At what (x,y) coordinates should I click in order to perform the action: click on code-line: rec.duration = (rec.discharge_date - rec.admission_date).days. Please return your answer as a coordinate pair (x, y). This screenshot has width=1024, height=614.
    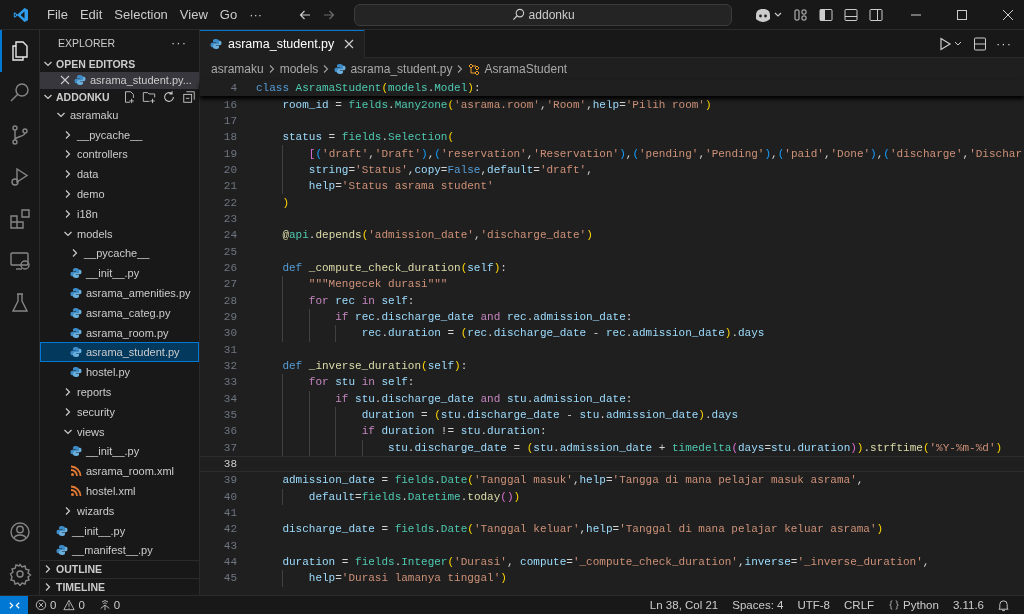
    Looking at the image, I should click on (563, 333).